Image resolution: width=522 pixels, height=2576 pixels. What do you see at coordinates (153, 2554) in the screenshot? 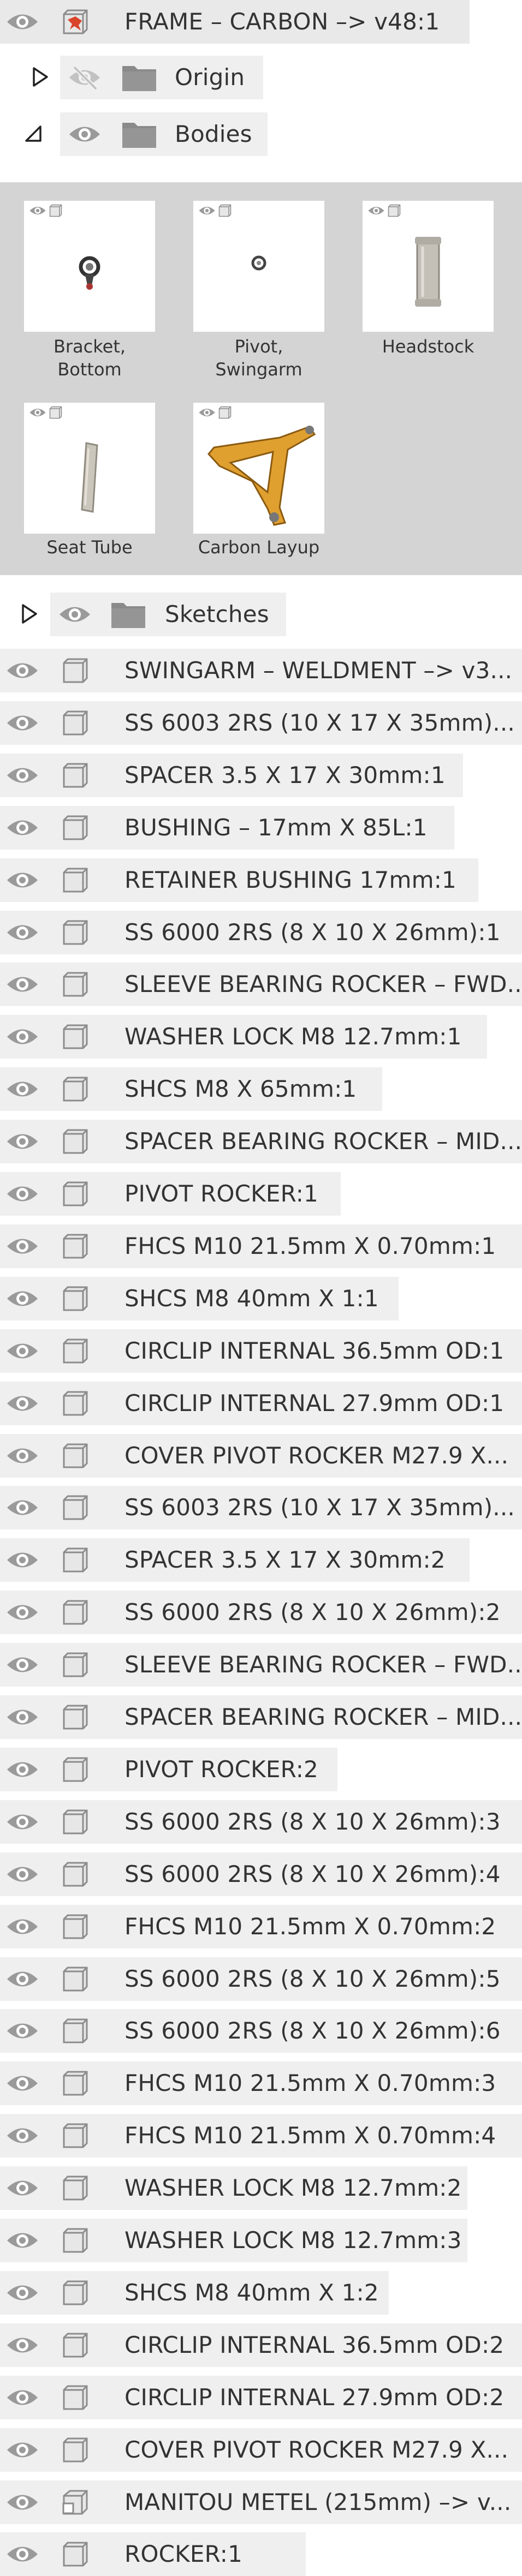
I see `component-row: ROCKER:1` at bounding box center [153, 2554].